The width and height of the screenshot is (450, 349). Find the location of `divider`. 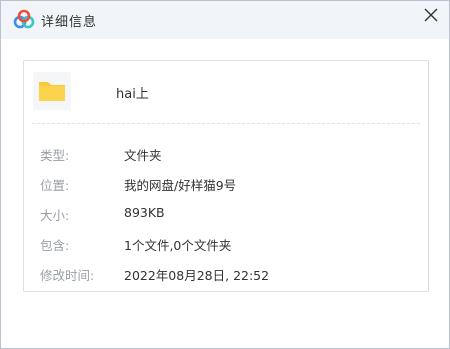

divider is located at coordinates (226, 123).